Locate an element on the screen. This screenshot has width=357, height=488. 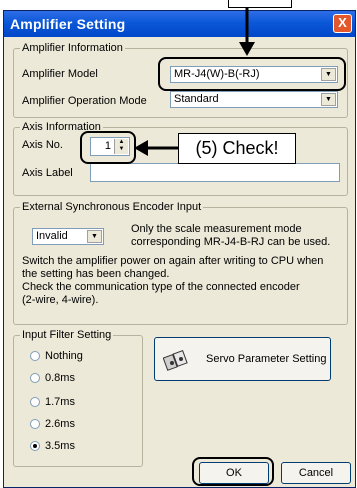
left-arrow-icon is located at coordinates (156, 148).